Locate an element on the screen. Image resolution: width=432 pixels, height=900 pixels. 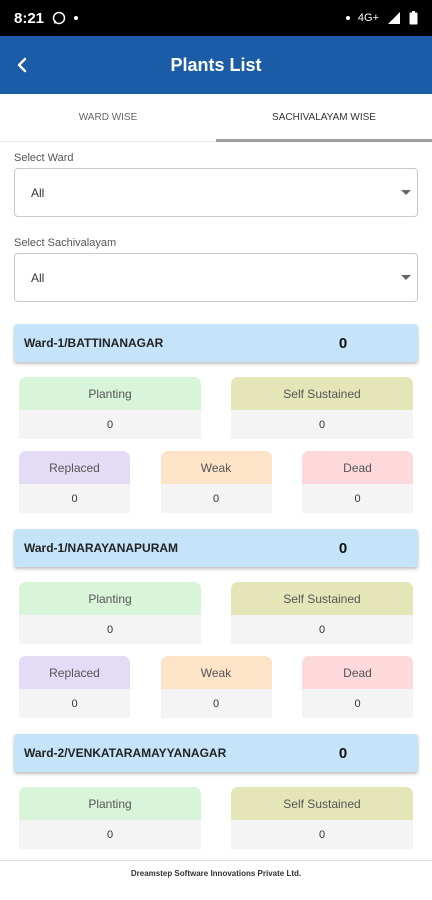
network-type: 4G+ is located at coordinates (368, 18).